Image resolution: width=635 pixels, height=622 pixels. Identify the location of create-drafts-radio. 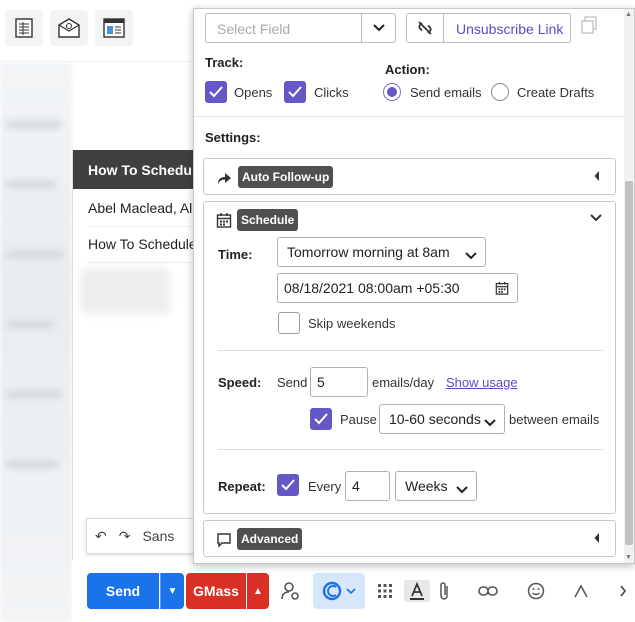
(500, 92).